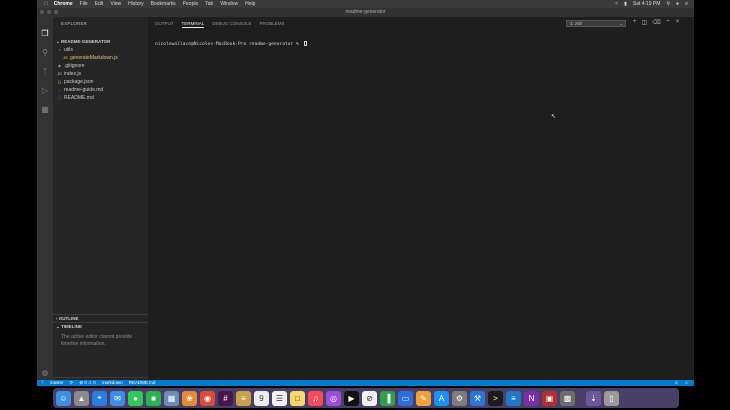 This screenshot has height=410, width=730. Describe the element at coordinates (305, 43) in the screenshot. I see `terminal-cursor` at that location.